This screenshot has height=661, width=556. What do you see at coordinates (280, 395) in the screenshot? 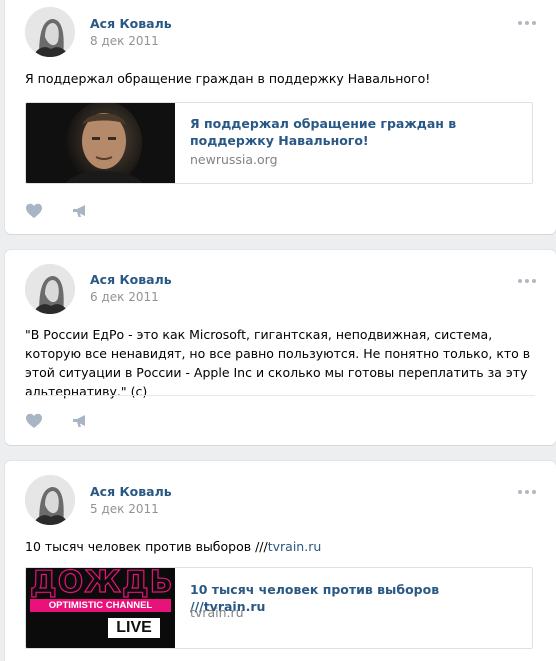
I see `divider` at bounding box center [280, 395].